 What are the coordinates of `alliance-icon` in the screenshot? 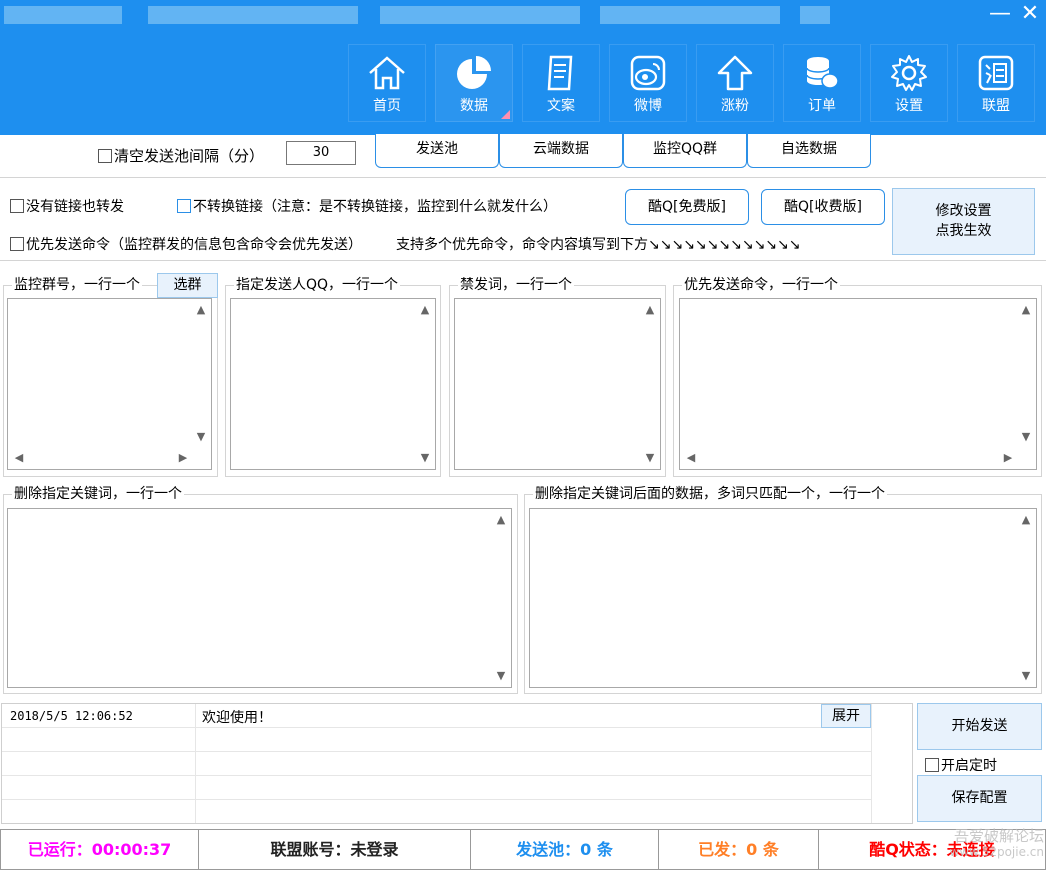 It's located at (996, 73).